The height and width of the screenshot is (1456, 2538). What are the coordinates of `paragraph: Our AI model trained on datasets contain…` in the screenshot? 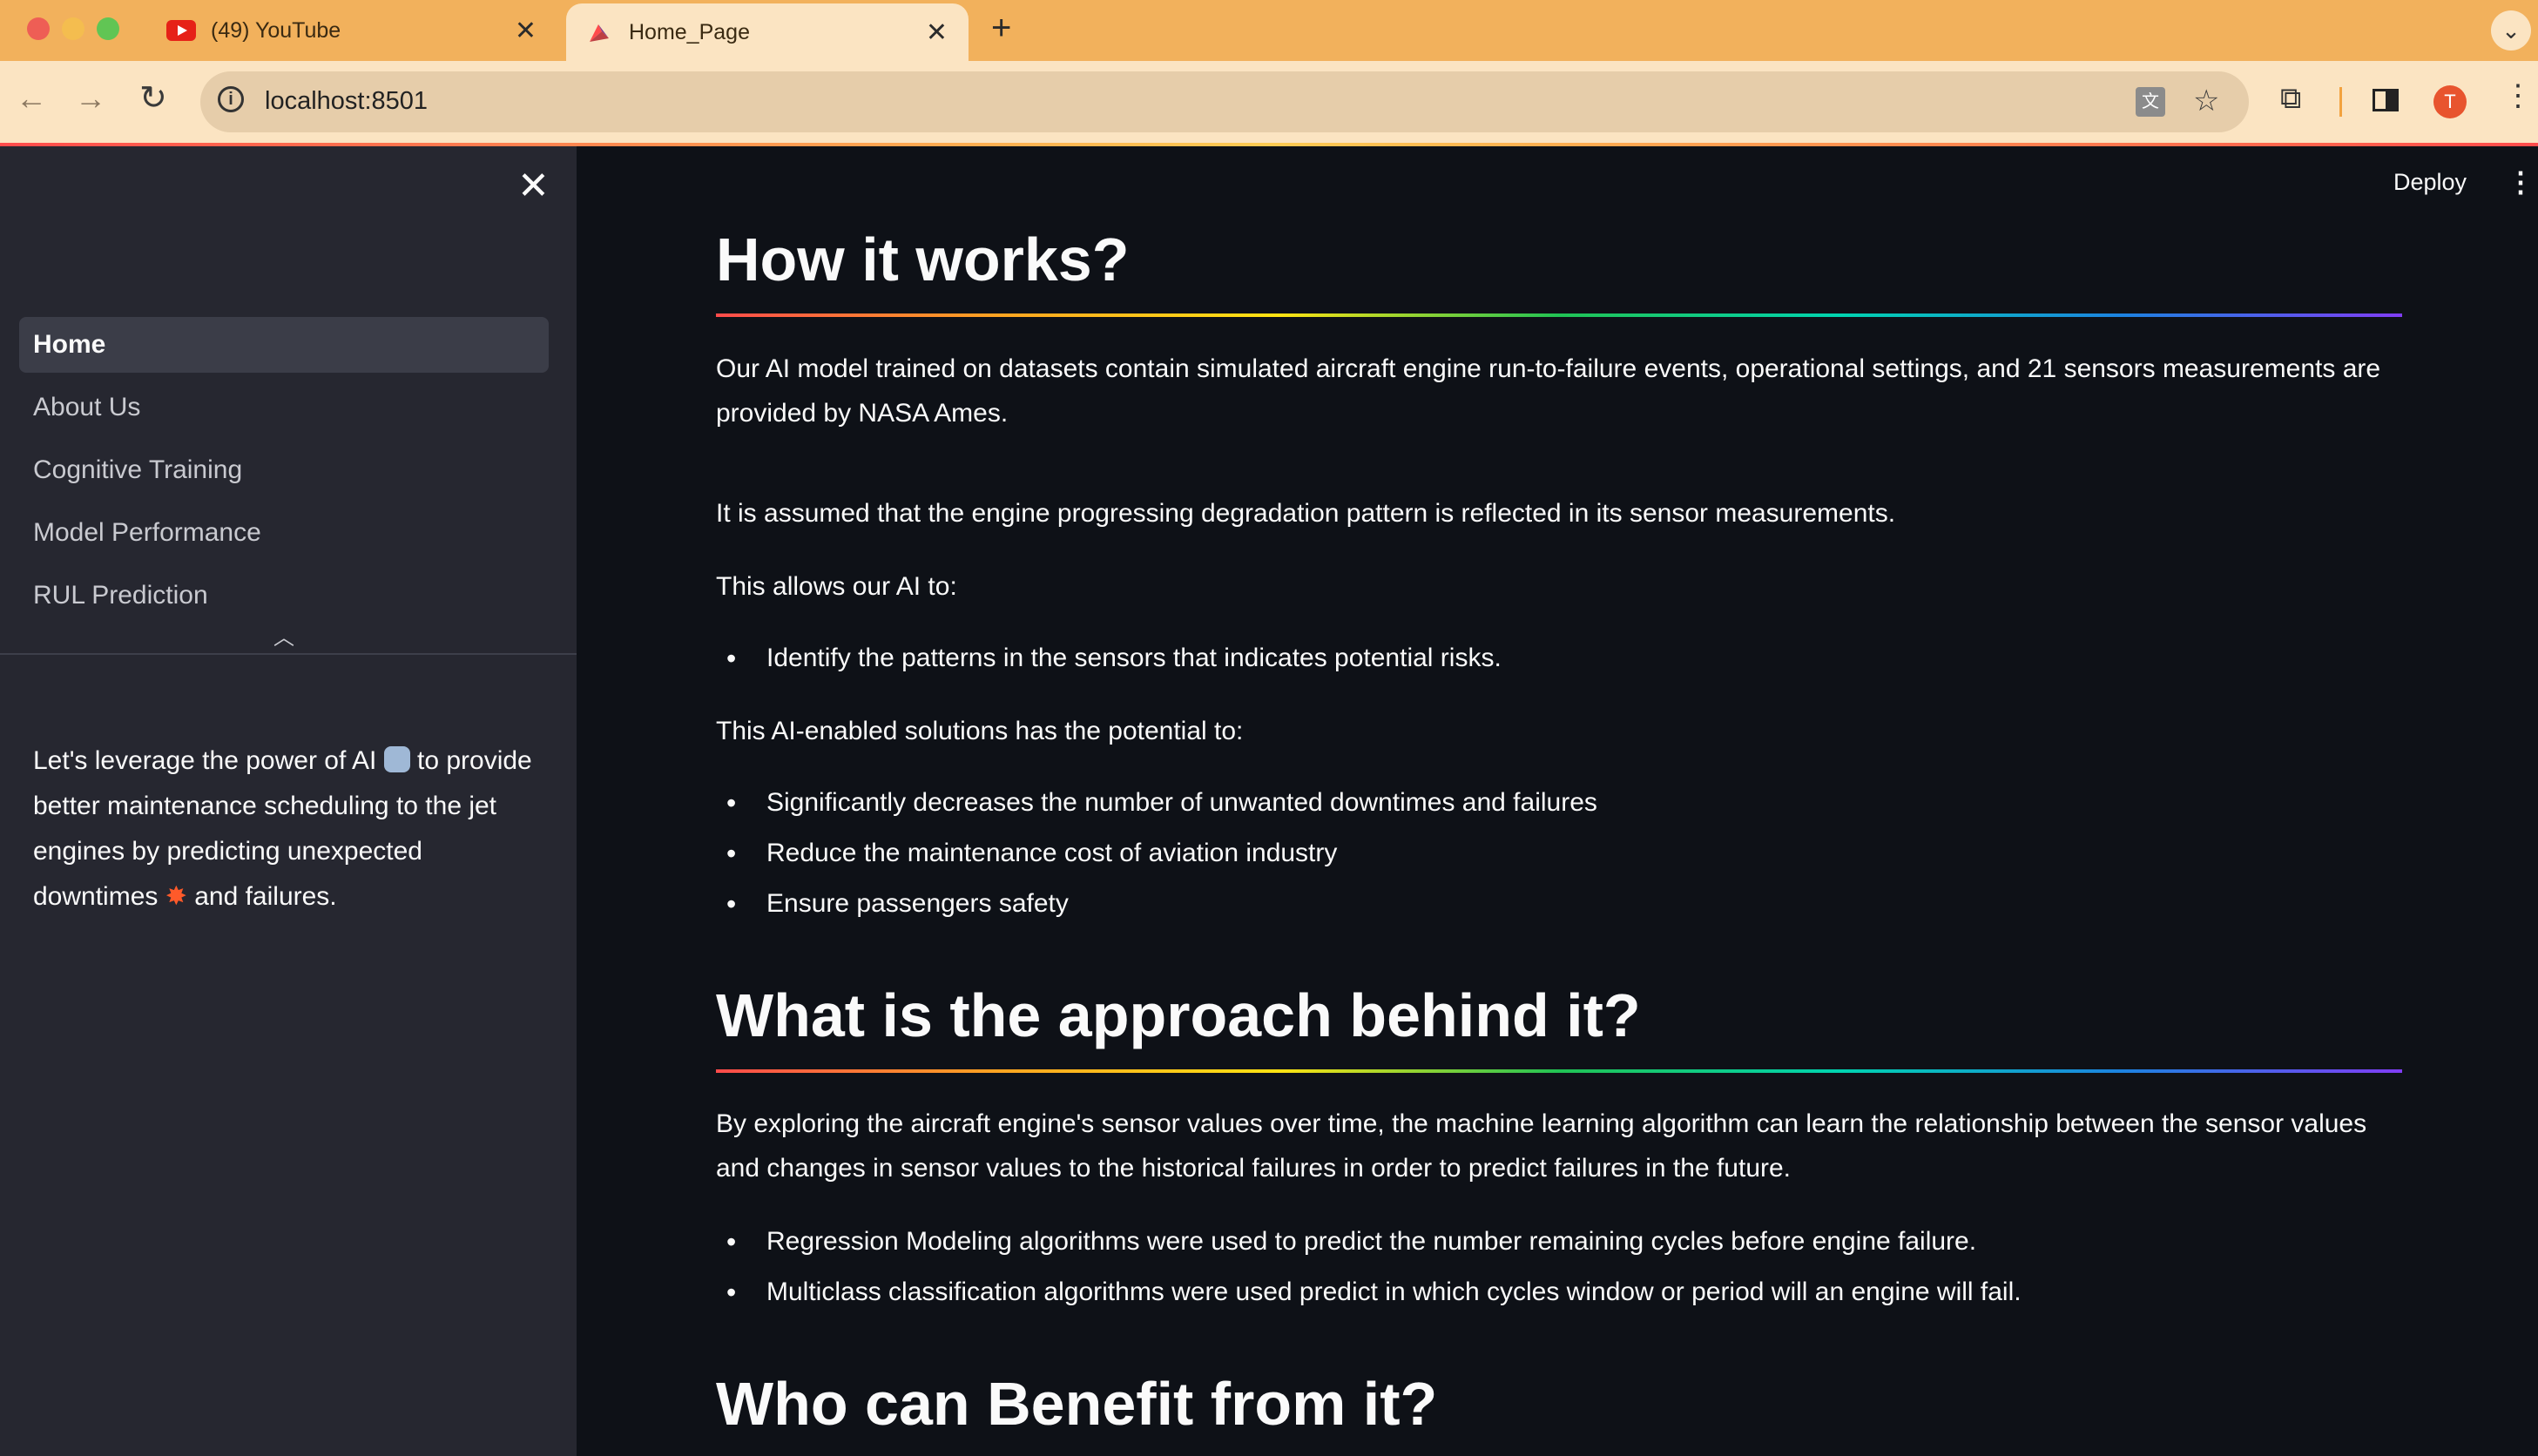 It's located at (1548, 391).